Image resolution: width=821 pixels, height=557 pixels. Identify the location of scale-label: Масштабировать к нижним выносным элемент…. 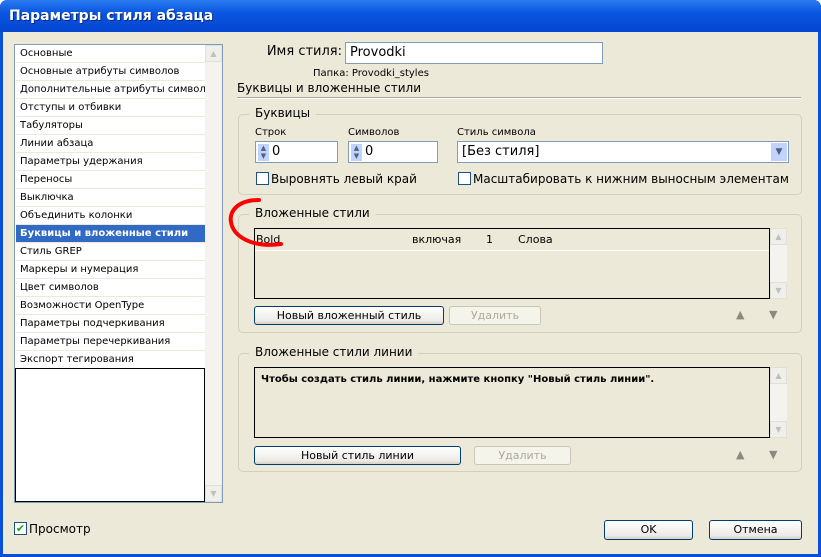
(631, 179).